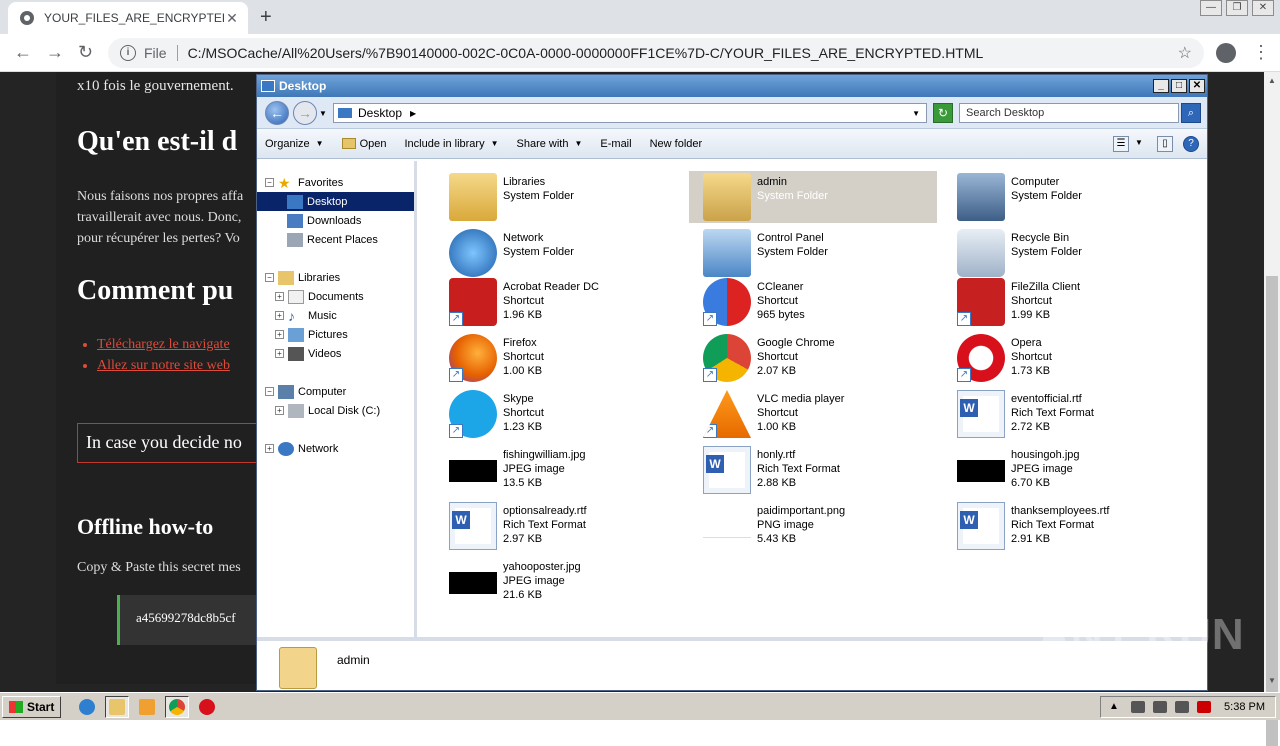 This screenshot has height=746, width=1280. I want to click on start-button: Start, so click(32, 706).